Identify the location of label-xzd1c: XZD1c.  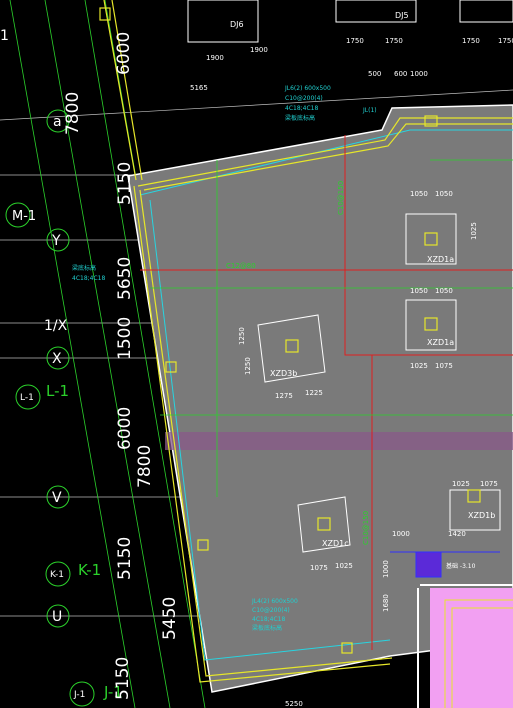
(335, 543).